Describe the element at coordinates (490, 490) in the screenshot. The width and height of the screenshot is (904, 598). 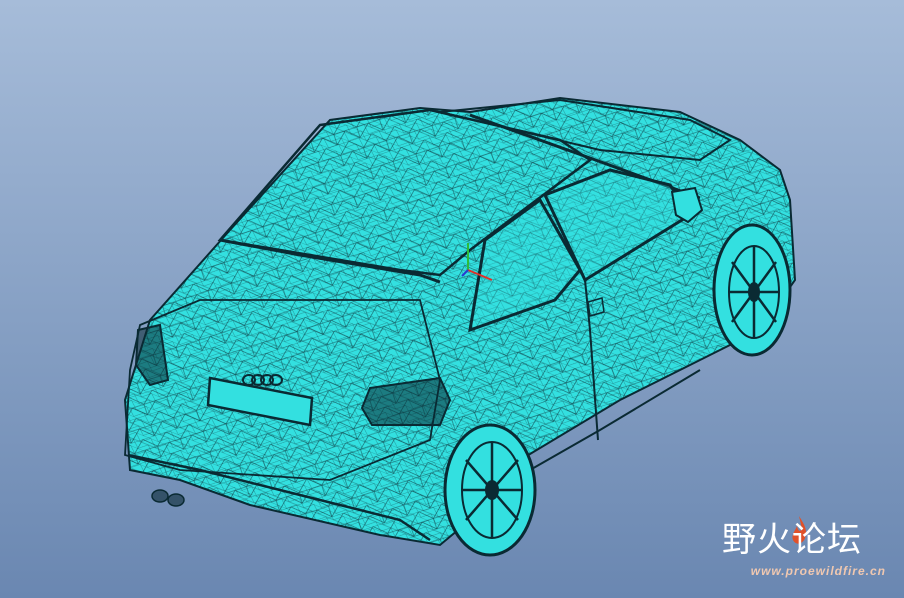
I see `rear-wheel` at that location.